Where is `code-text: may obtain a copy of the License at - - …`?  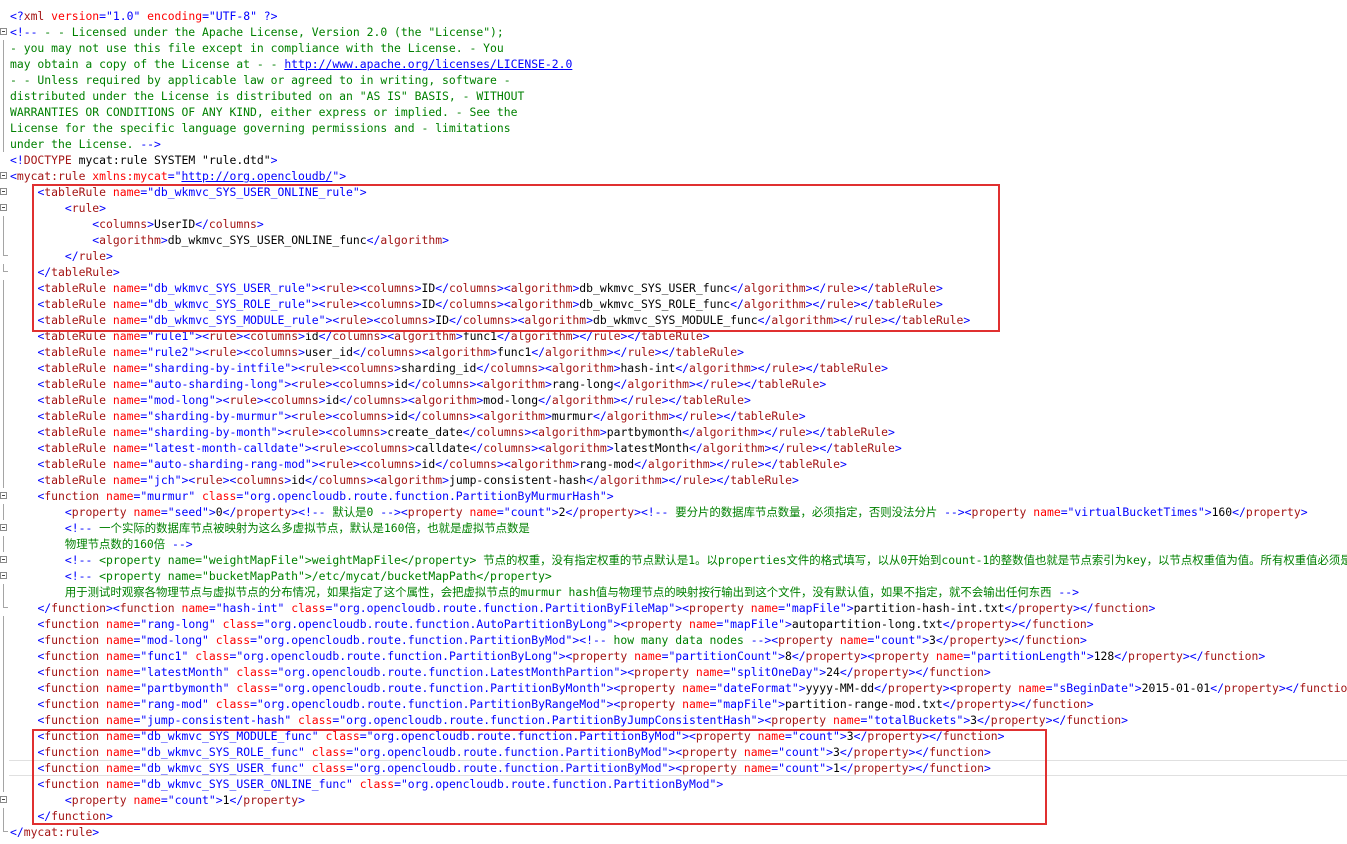 code-text: may obtain a copy of the License at - - … is located at coordinates (291, 64).